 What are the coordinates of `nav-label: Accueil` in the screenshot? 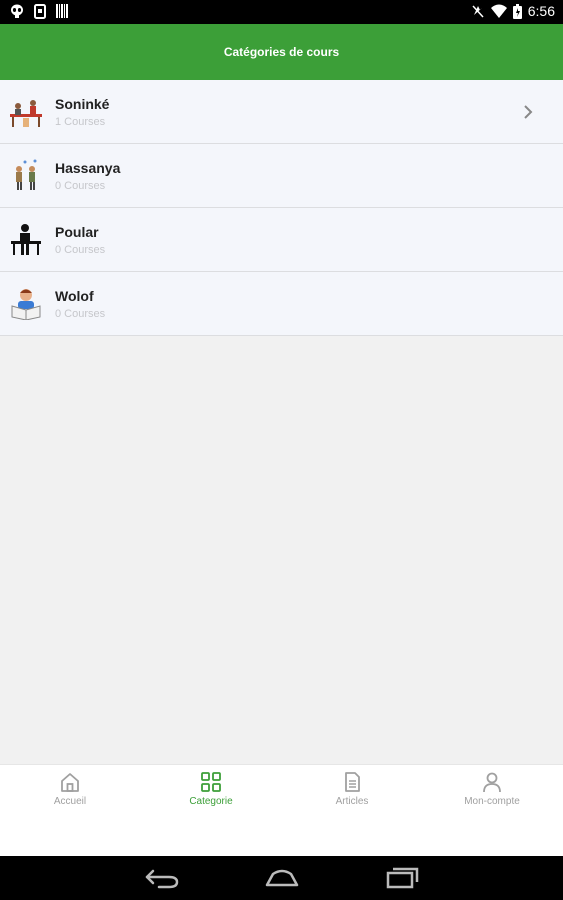 It's located at (70, 801).